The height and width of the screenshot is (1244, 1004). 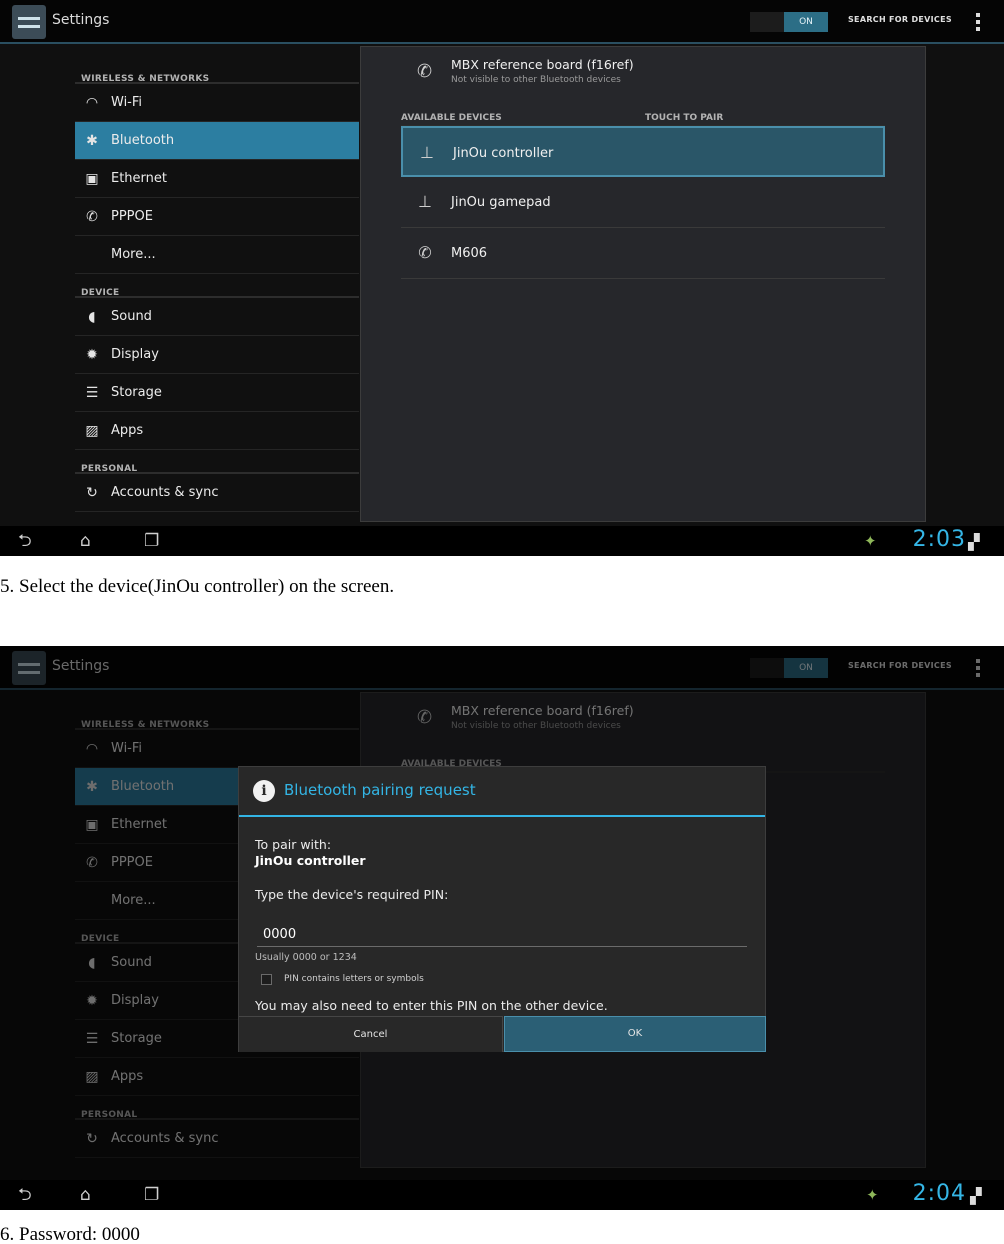 What do you see at coordinates (217, 431) in the screenshot?
I see `sidebar-item-apps: ▨Apps` at bounding box center [217, 431].